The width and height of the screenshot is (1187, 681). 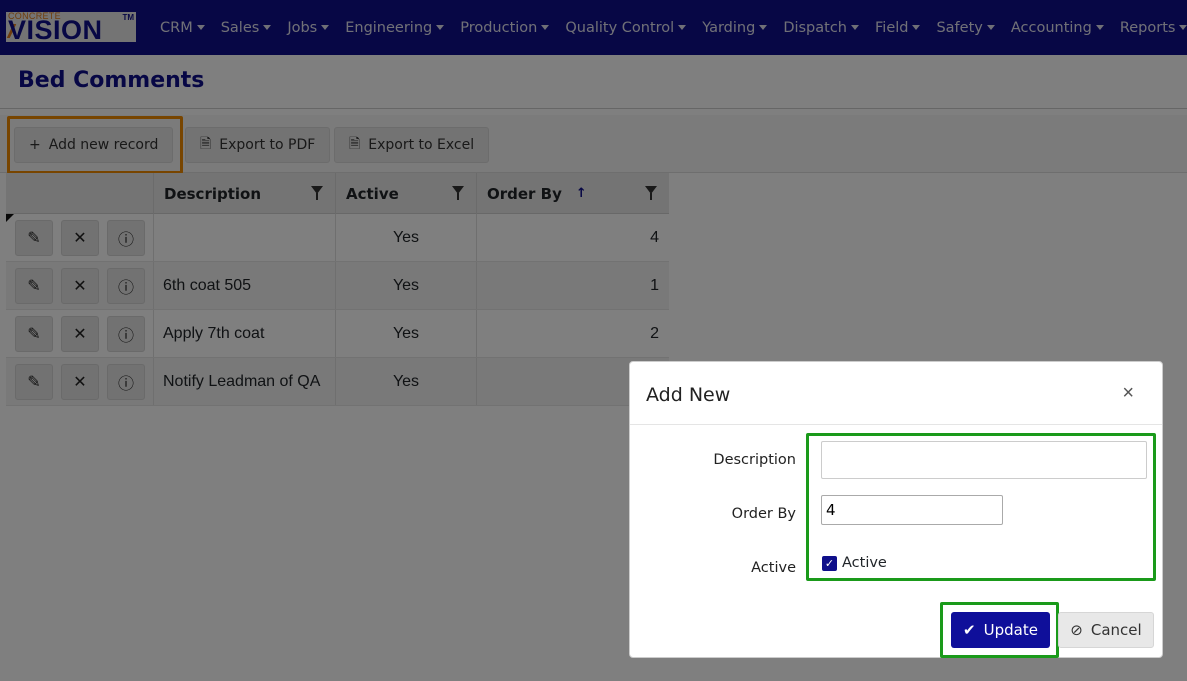 I want to click on dialog-title: Add New, so click(x=688, y=395).